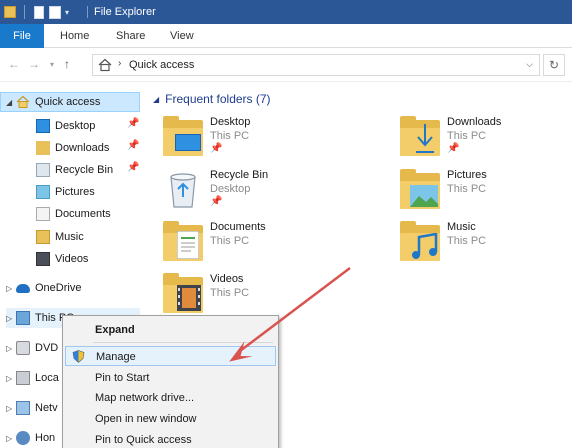 This screenshot has width=572, height=448. Describe the element at coordinates (65, 126) in the screenshot. I see `sidebar-item-desktop: Desktop` at that location.